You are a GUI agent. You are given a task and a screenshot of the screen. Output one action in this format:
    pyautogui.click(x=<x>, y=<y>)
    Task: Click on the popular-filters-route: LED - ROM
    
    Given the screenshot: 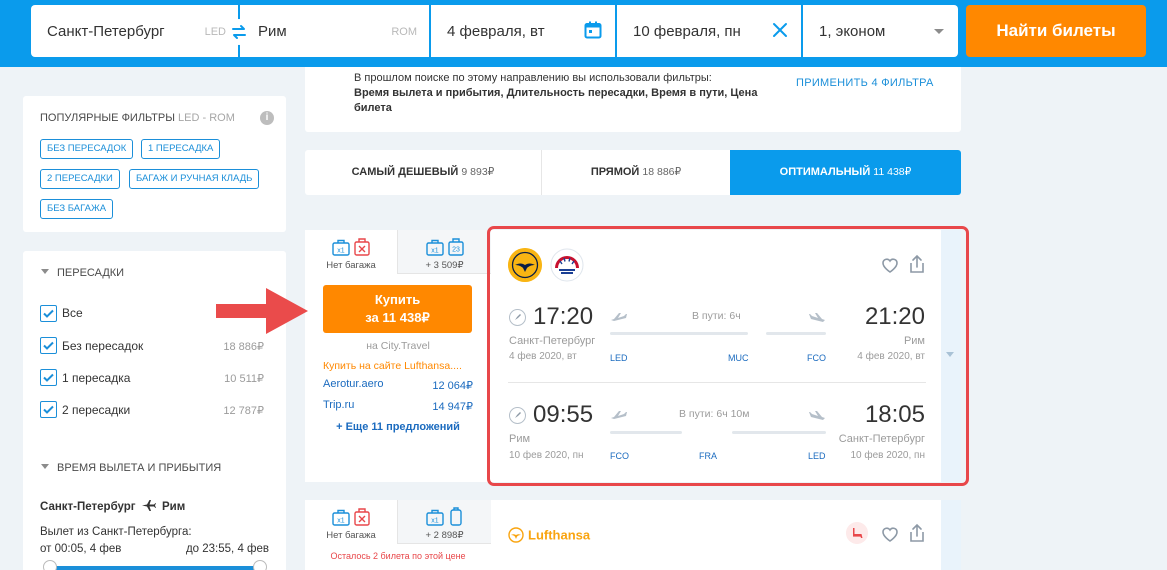 What is the action you would take?
    pyautogui.click(x=206, y=118)
    